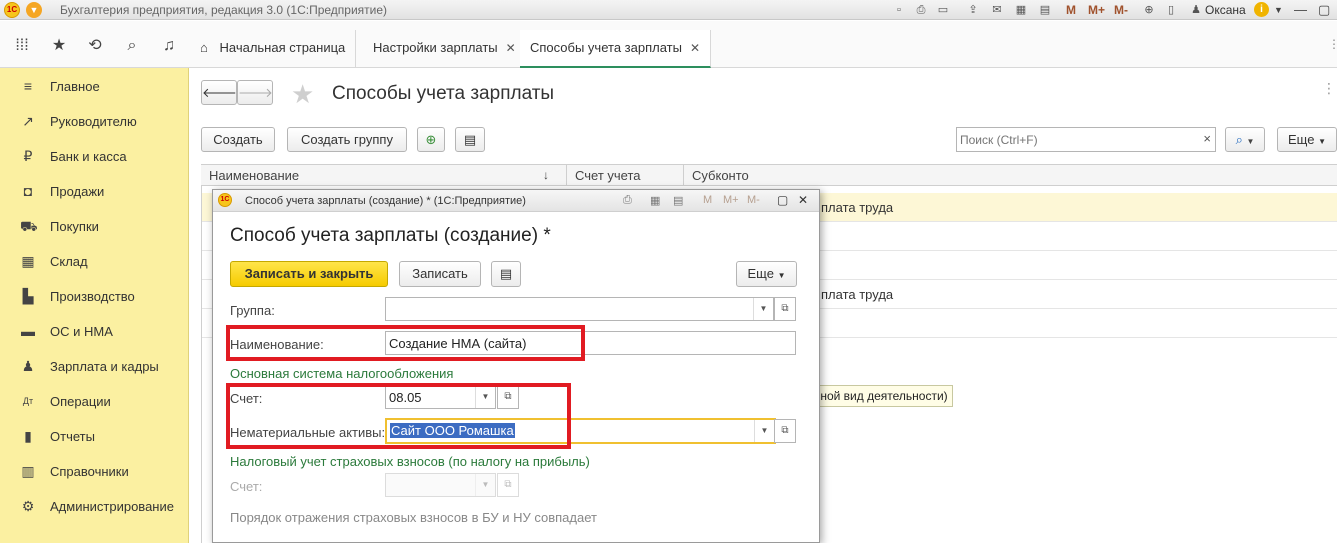  Describe the element at coordinates (309, 274) in the screenshot. I see `save-and-close-button: Записать и закрыть` at that location.